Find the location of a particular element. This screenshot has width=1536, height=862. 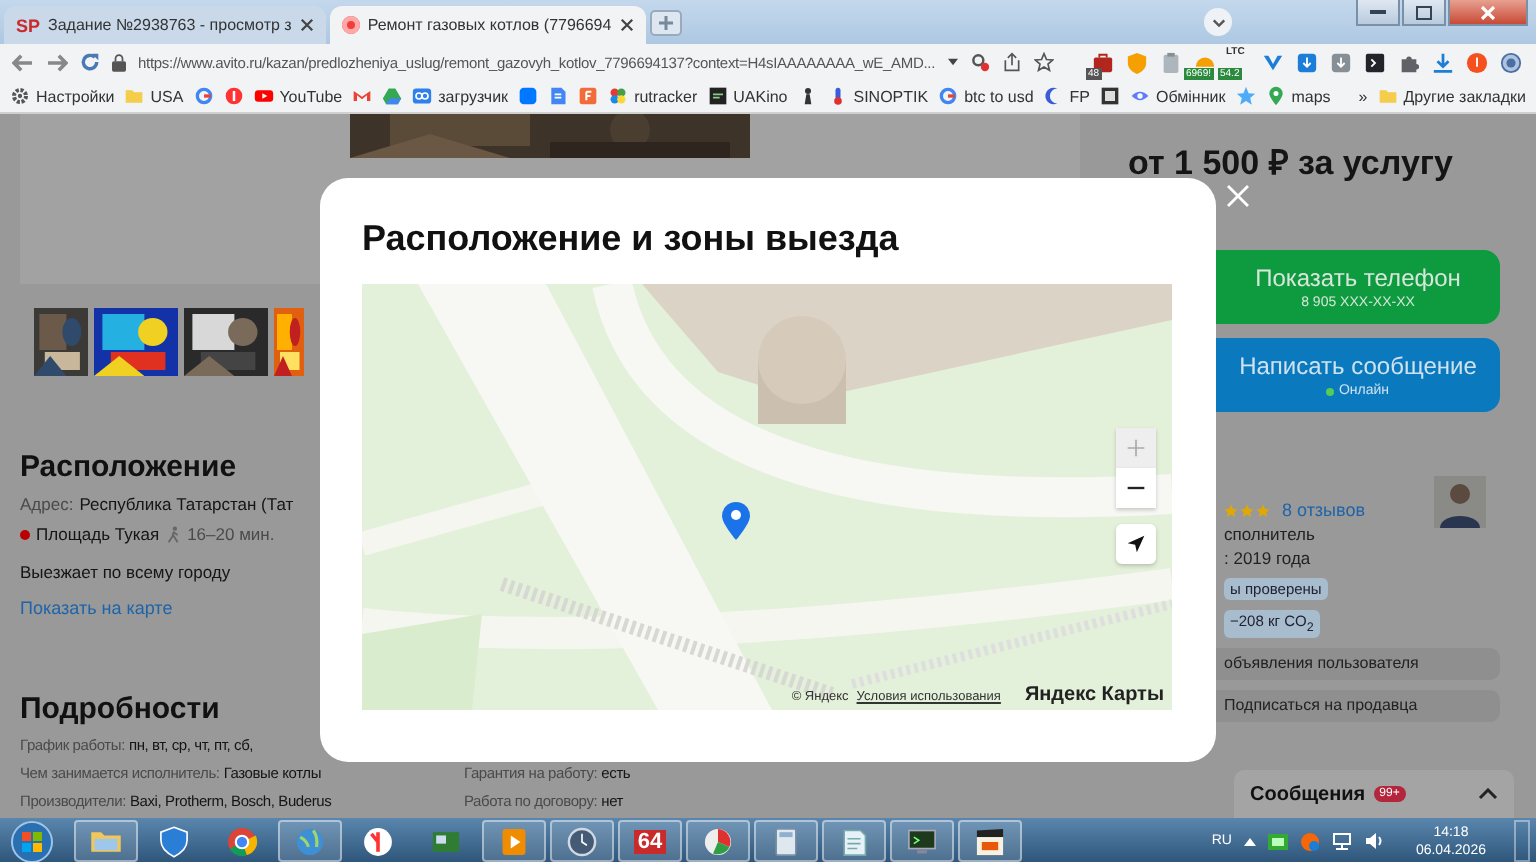

reload-icon is located at coordinates (90, 62).